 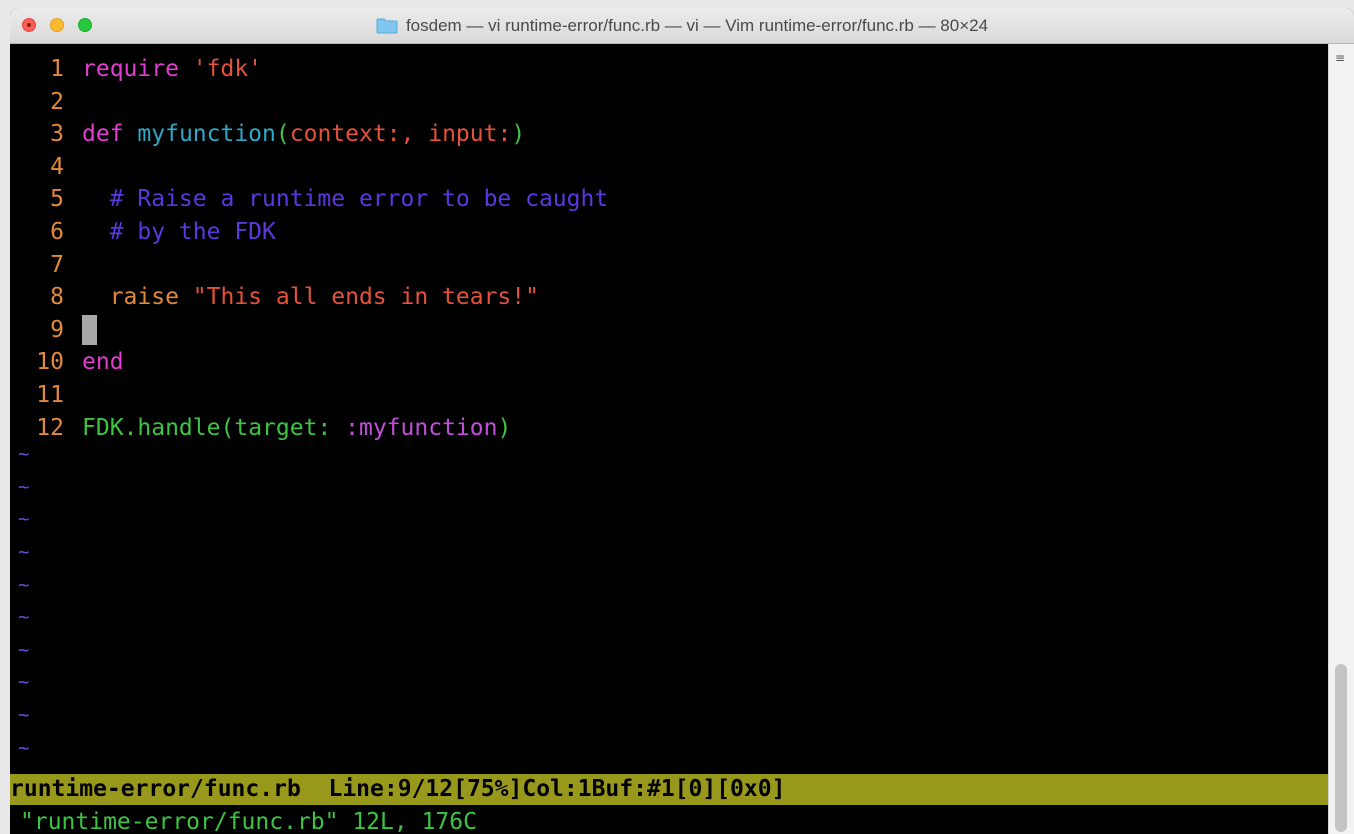 What do you see at coordinates (1340, 58) in the screenshot?
I see `scroll-menu-icon: ≡` at bounding box center [1340, 58].